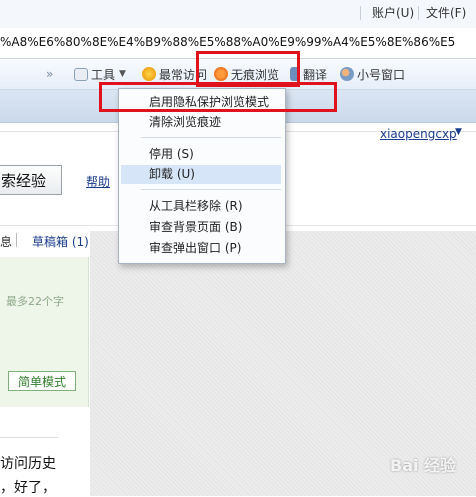 The height and width of the screenshot is (497, 476). What do you see at coordinates (29, 437) in the screenshot?
I see `divider` at bounding box center [29, 437].